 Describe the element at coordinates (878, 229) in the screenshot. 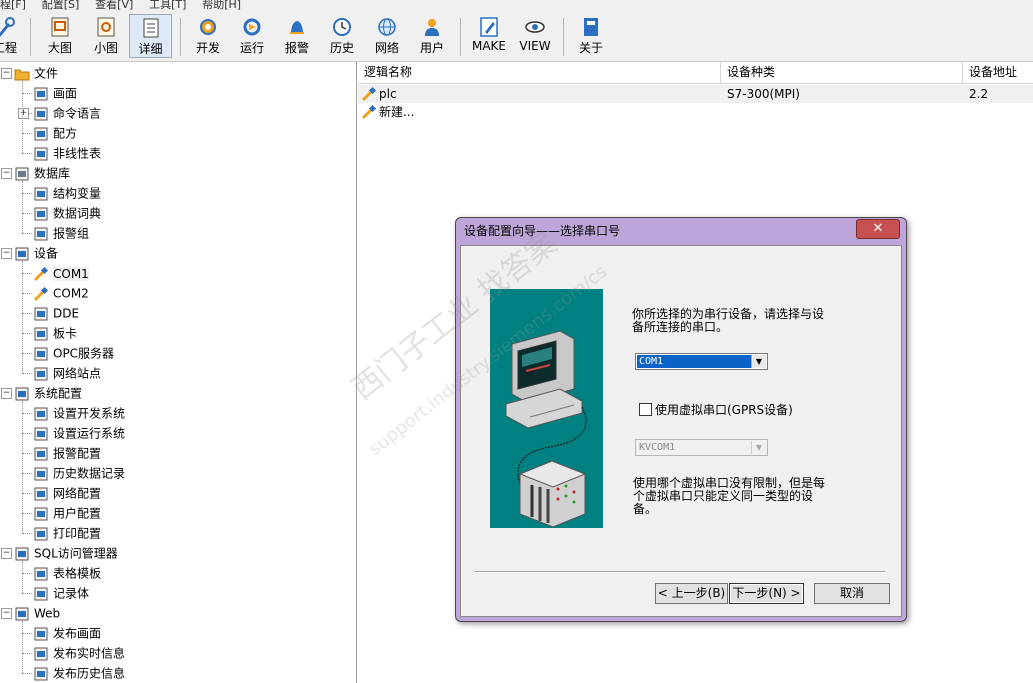

I see `close-button: ✕` at that location.